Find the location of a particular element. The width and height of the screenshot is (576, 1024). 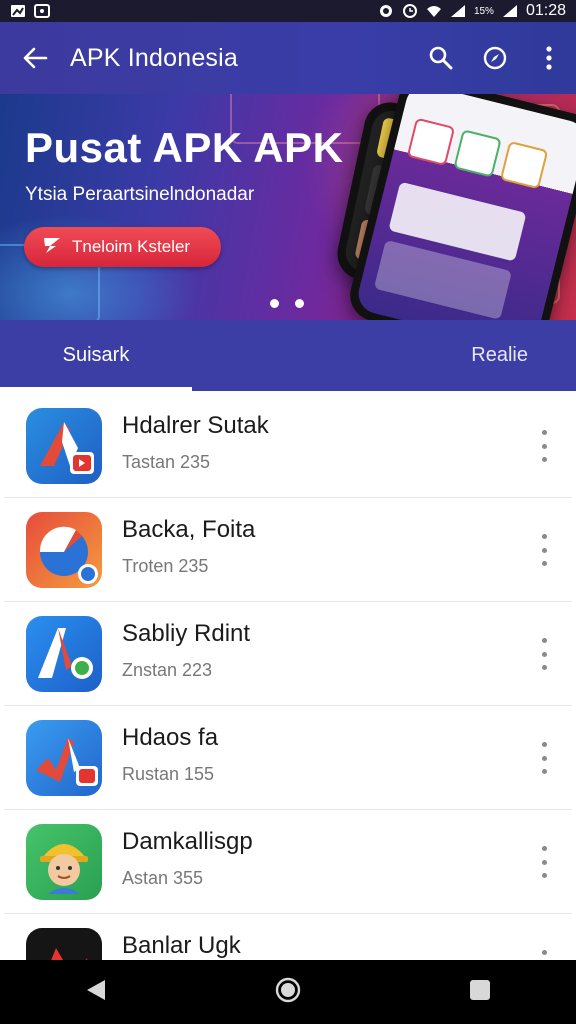

tab-label: Suisark is located at coordinates (96, 355).